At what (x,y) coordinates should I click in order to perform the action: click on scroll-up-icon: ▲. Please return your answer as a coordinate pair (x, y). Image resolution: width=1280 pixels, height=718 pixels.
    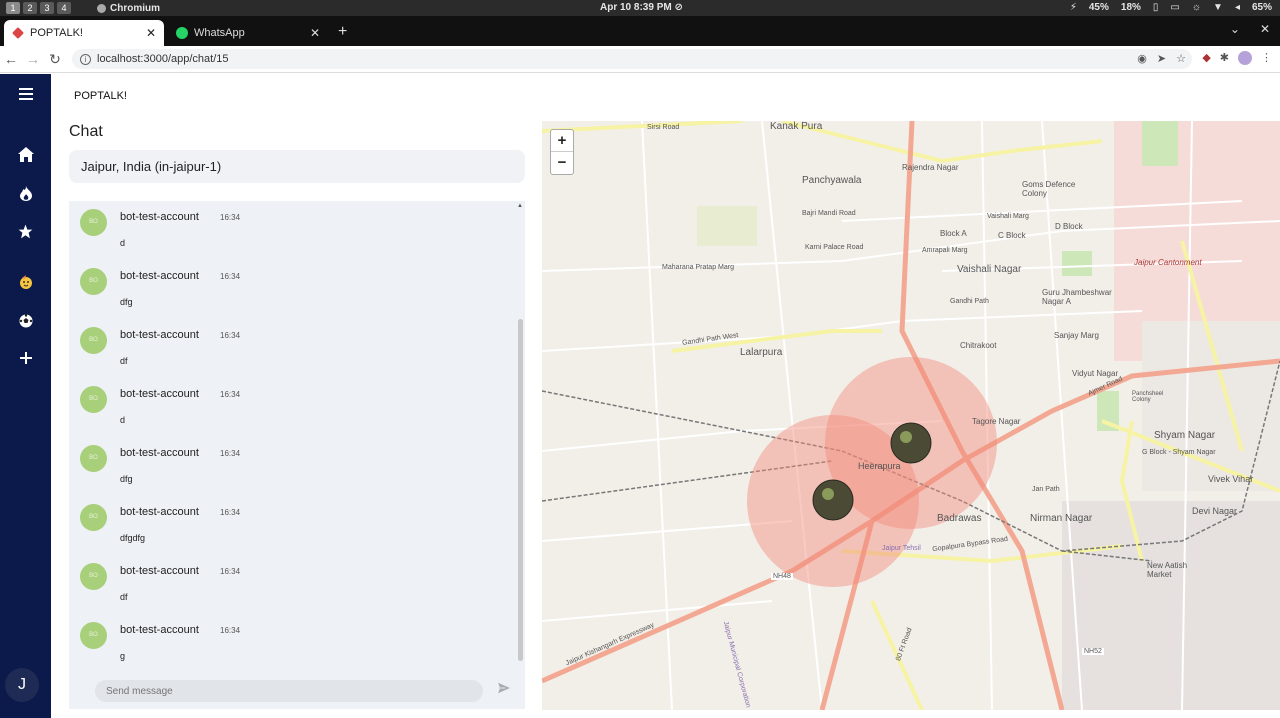
    Looking at the image, I should click on (520, 206).